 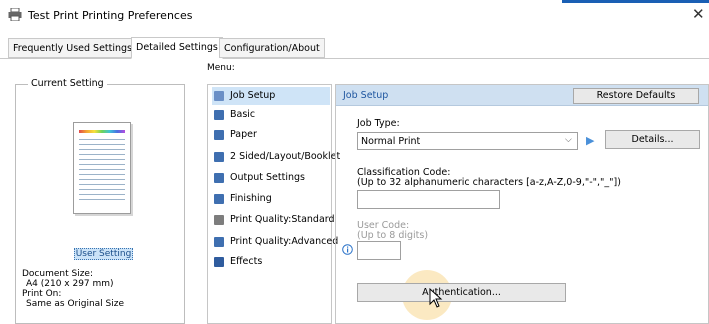 I want to click on user-code-input, so click(x=379, y=250).